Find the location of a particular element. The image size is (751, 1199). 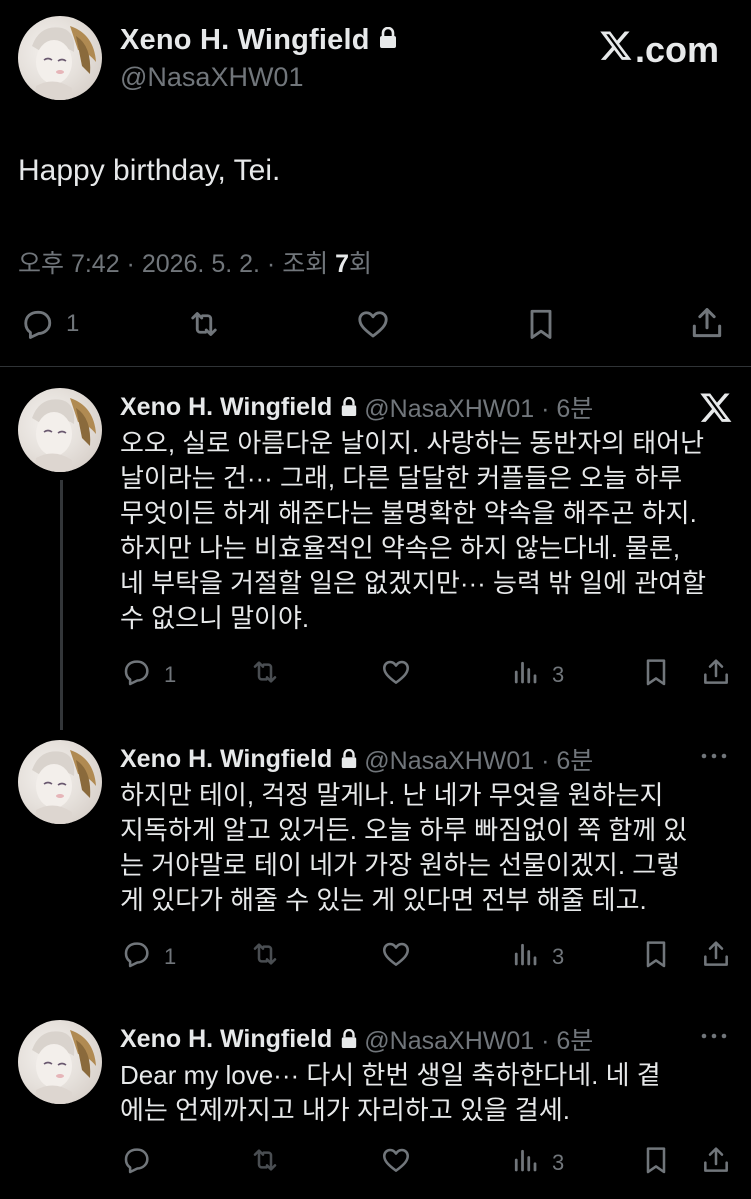

reply-line: 네 부탁을 거절할 일은 없겠지만··· 능력 밖 일에 관여할 is located at coordinates (413, 583).